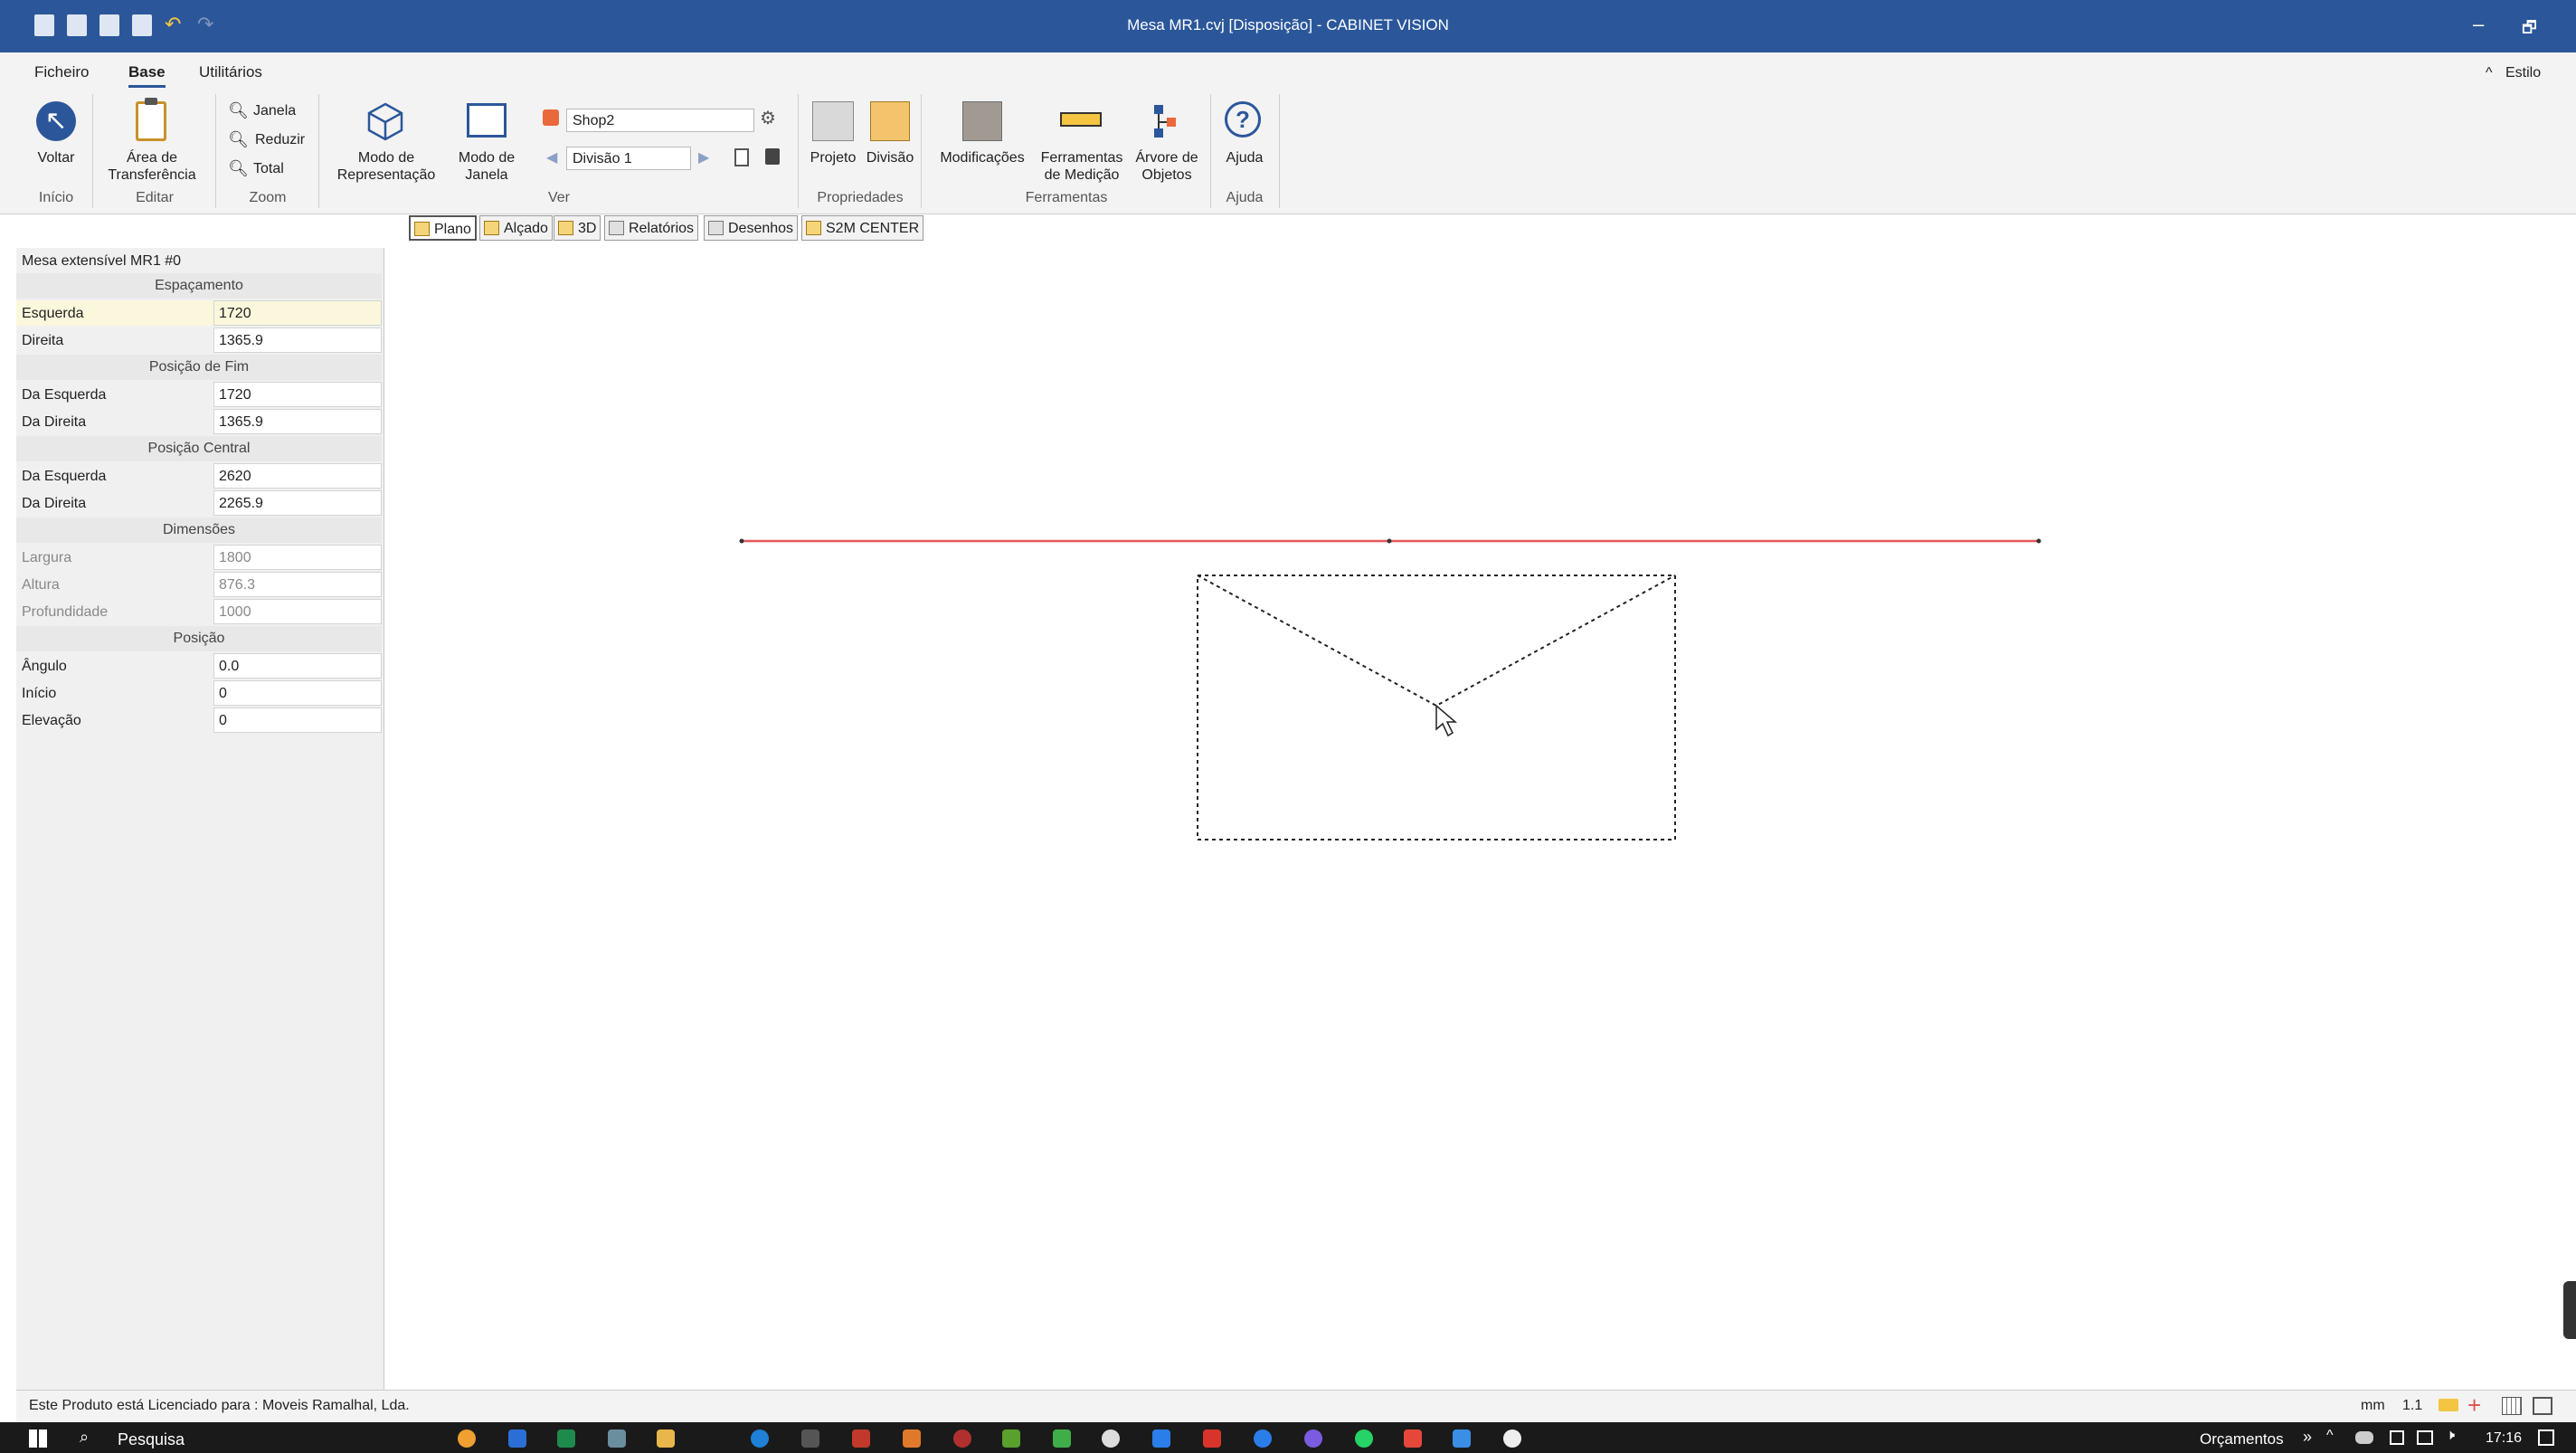 Image resolution: width=2576 pixels, height=1453 pixels. What do you see at coordinates (239, 168) in the screenshot?
I see `zoom-total-icon: 🔍︎` at bounding box center [239, 168].